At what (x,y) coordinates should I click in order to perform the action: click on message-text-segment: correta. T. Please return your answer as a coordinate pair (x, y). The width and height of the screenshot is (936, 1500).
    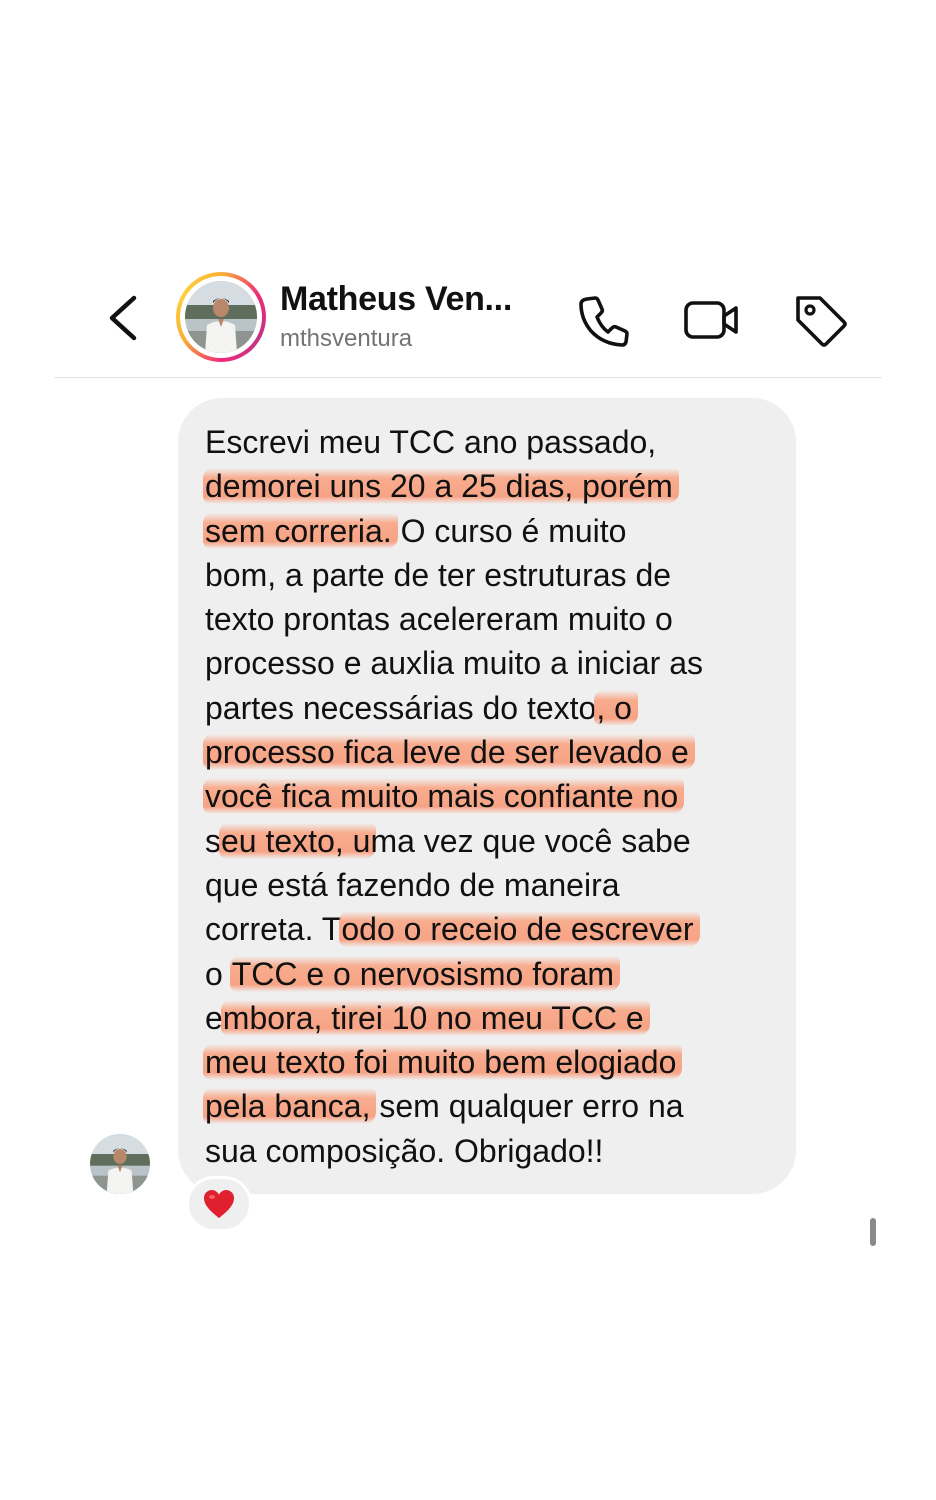
    Looking at the image, I should click on (273, 929).